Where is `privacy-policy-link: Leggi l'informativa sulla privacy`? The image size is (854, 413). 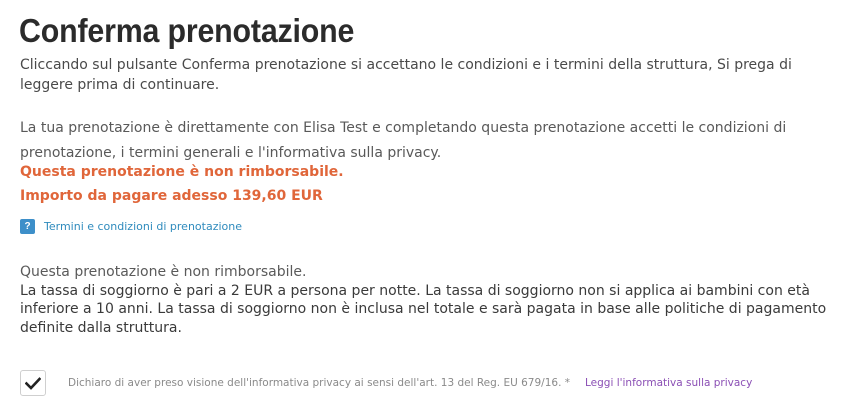 privacy-policy-link: Leggi l'informativa sulla privacy is located at coordinates (668, 383).